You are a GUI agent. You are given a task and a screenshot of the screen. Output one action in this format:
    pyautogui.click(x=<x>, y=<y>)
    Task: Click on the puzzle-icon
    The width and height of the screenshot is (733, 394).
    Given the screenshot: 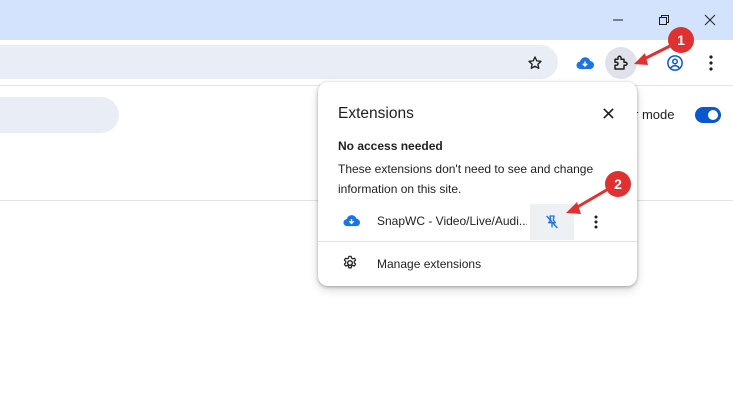 What is the action you would take?
    pyautogui.click(x=621, y=62)
    